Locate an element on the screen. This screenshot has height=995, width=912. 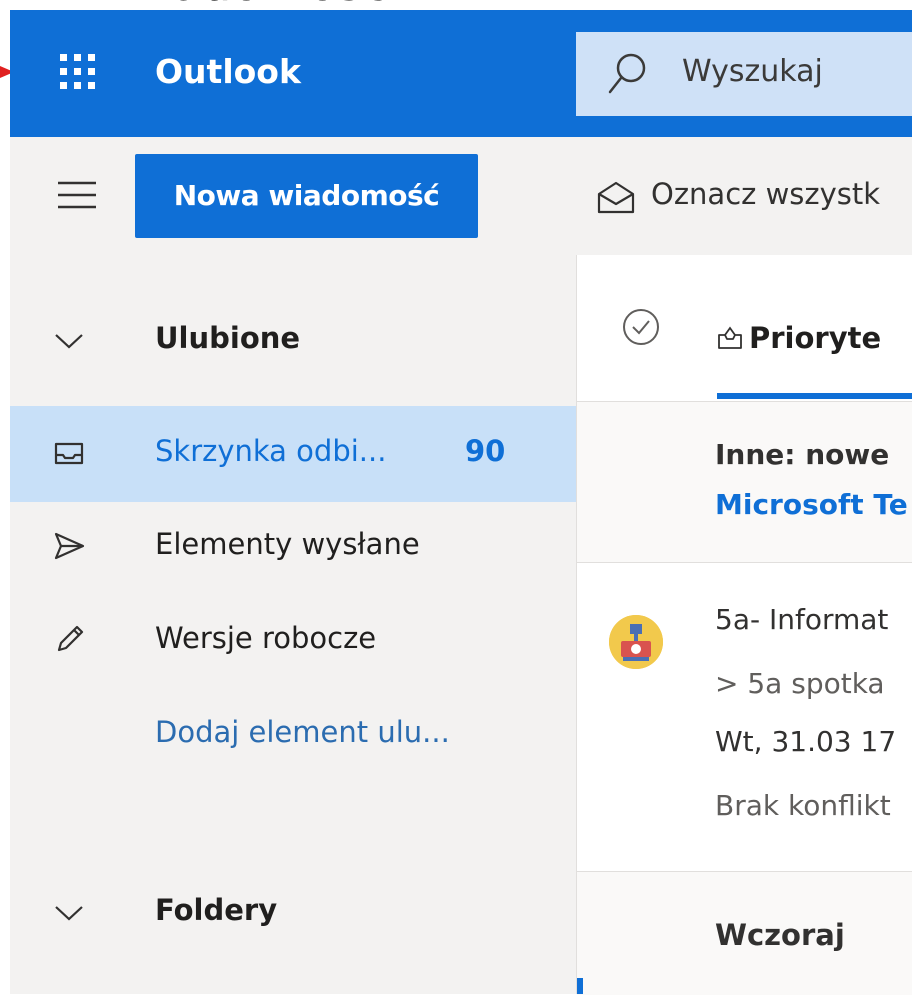
sidebar-item-inbox: Skrzynka odbi... 90 is located at coordinates (293, 454).